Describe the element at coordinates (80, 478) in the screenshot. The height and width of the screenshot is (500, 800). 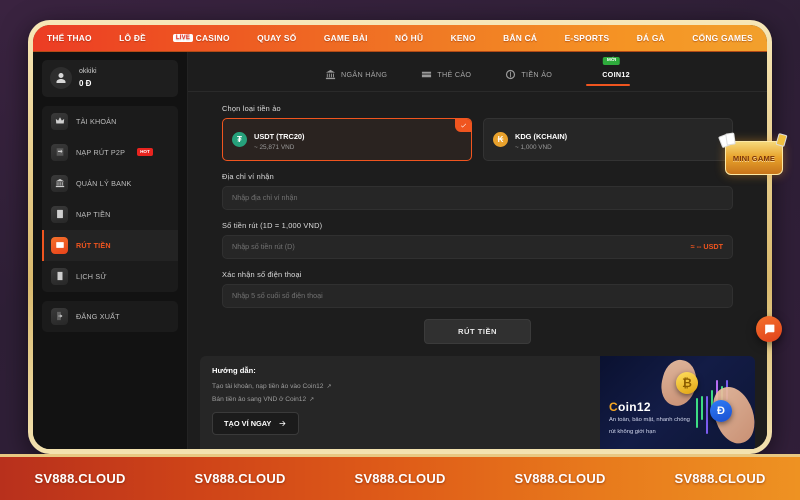
I see `brand-watermark-0: SV888.CLOUD` at that location.